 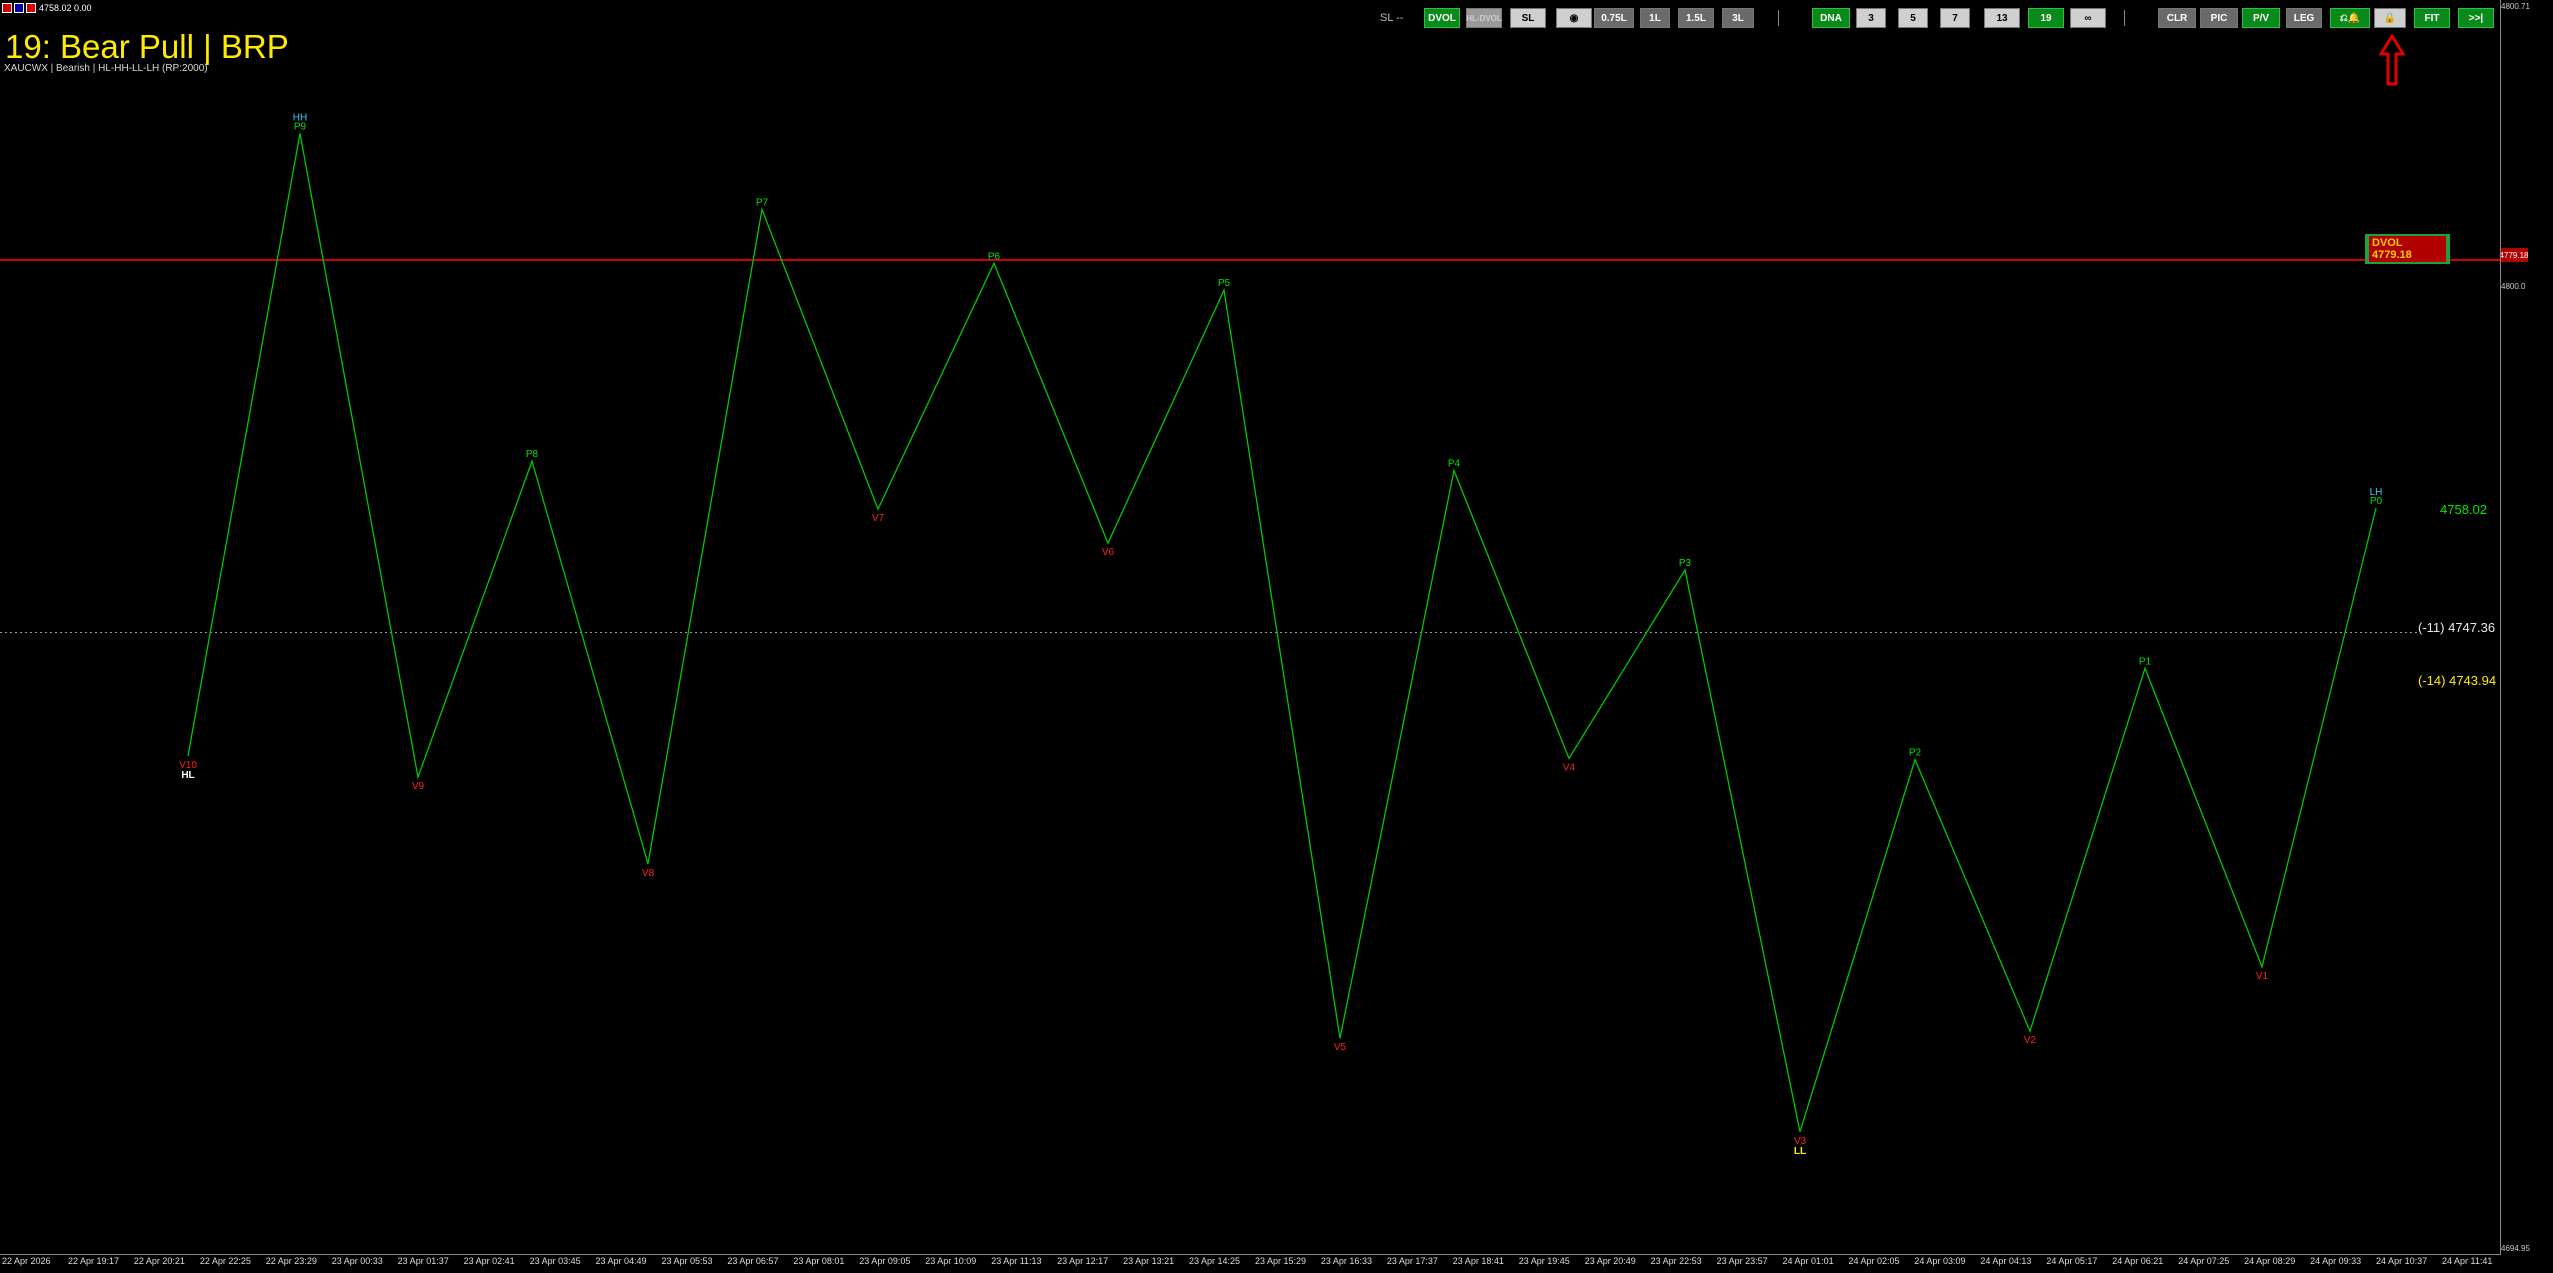 I want to click on x-tick-label: 23 Apr 10:09, so click(x=951, y=1261).